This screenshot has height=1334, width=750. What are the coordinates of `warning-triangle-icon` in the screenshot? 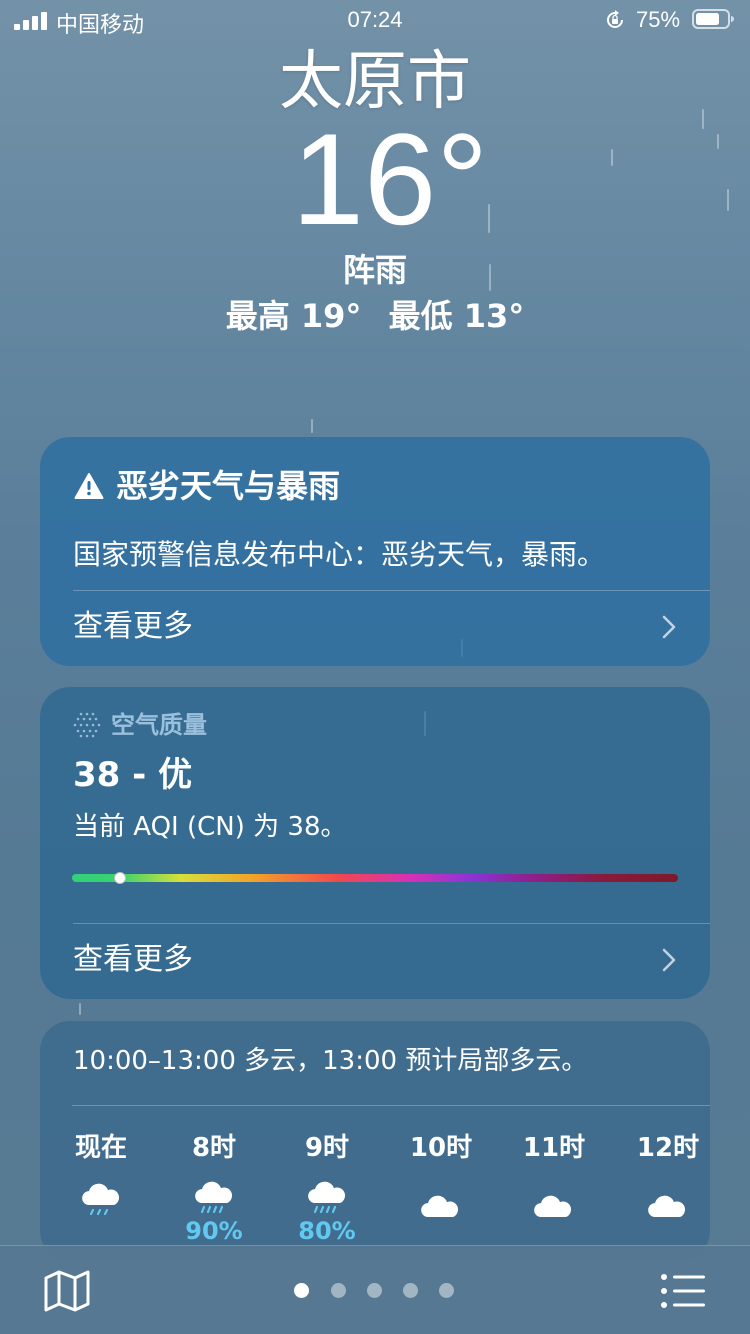 It's located at (89, 486).